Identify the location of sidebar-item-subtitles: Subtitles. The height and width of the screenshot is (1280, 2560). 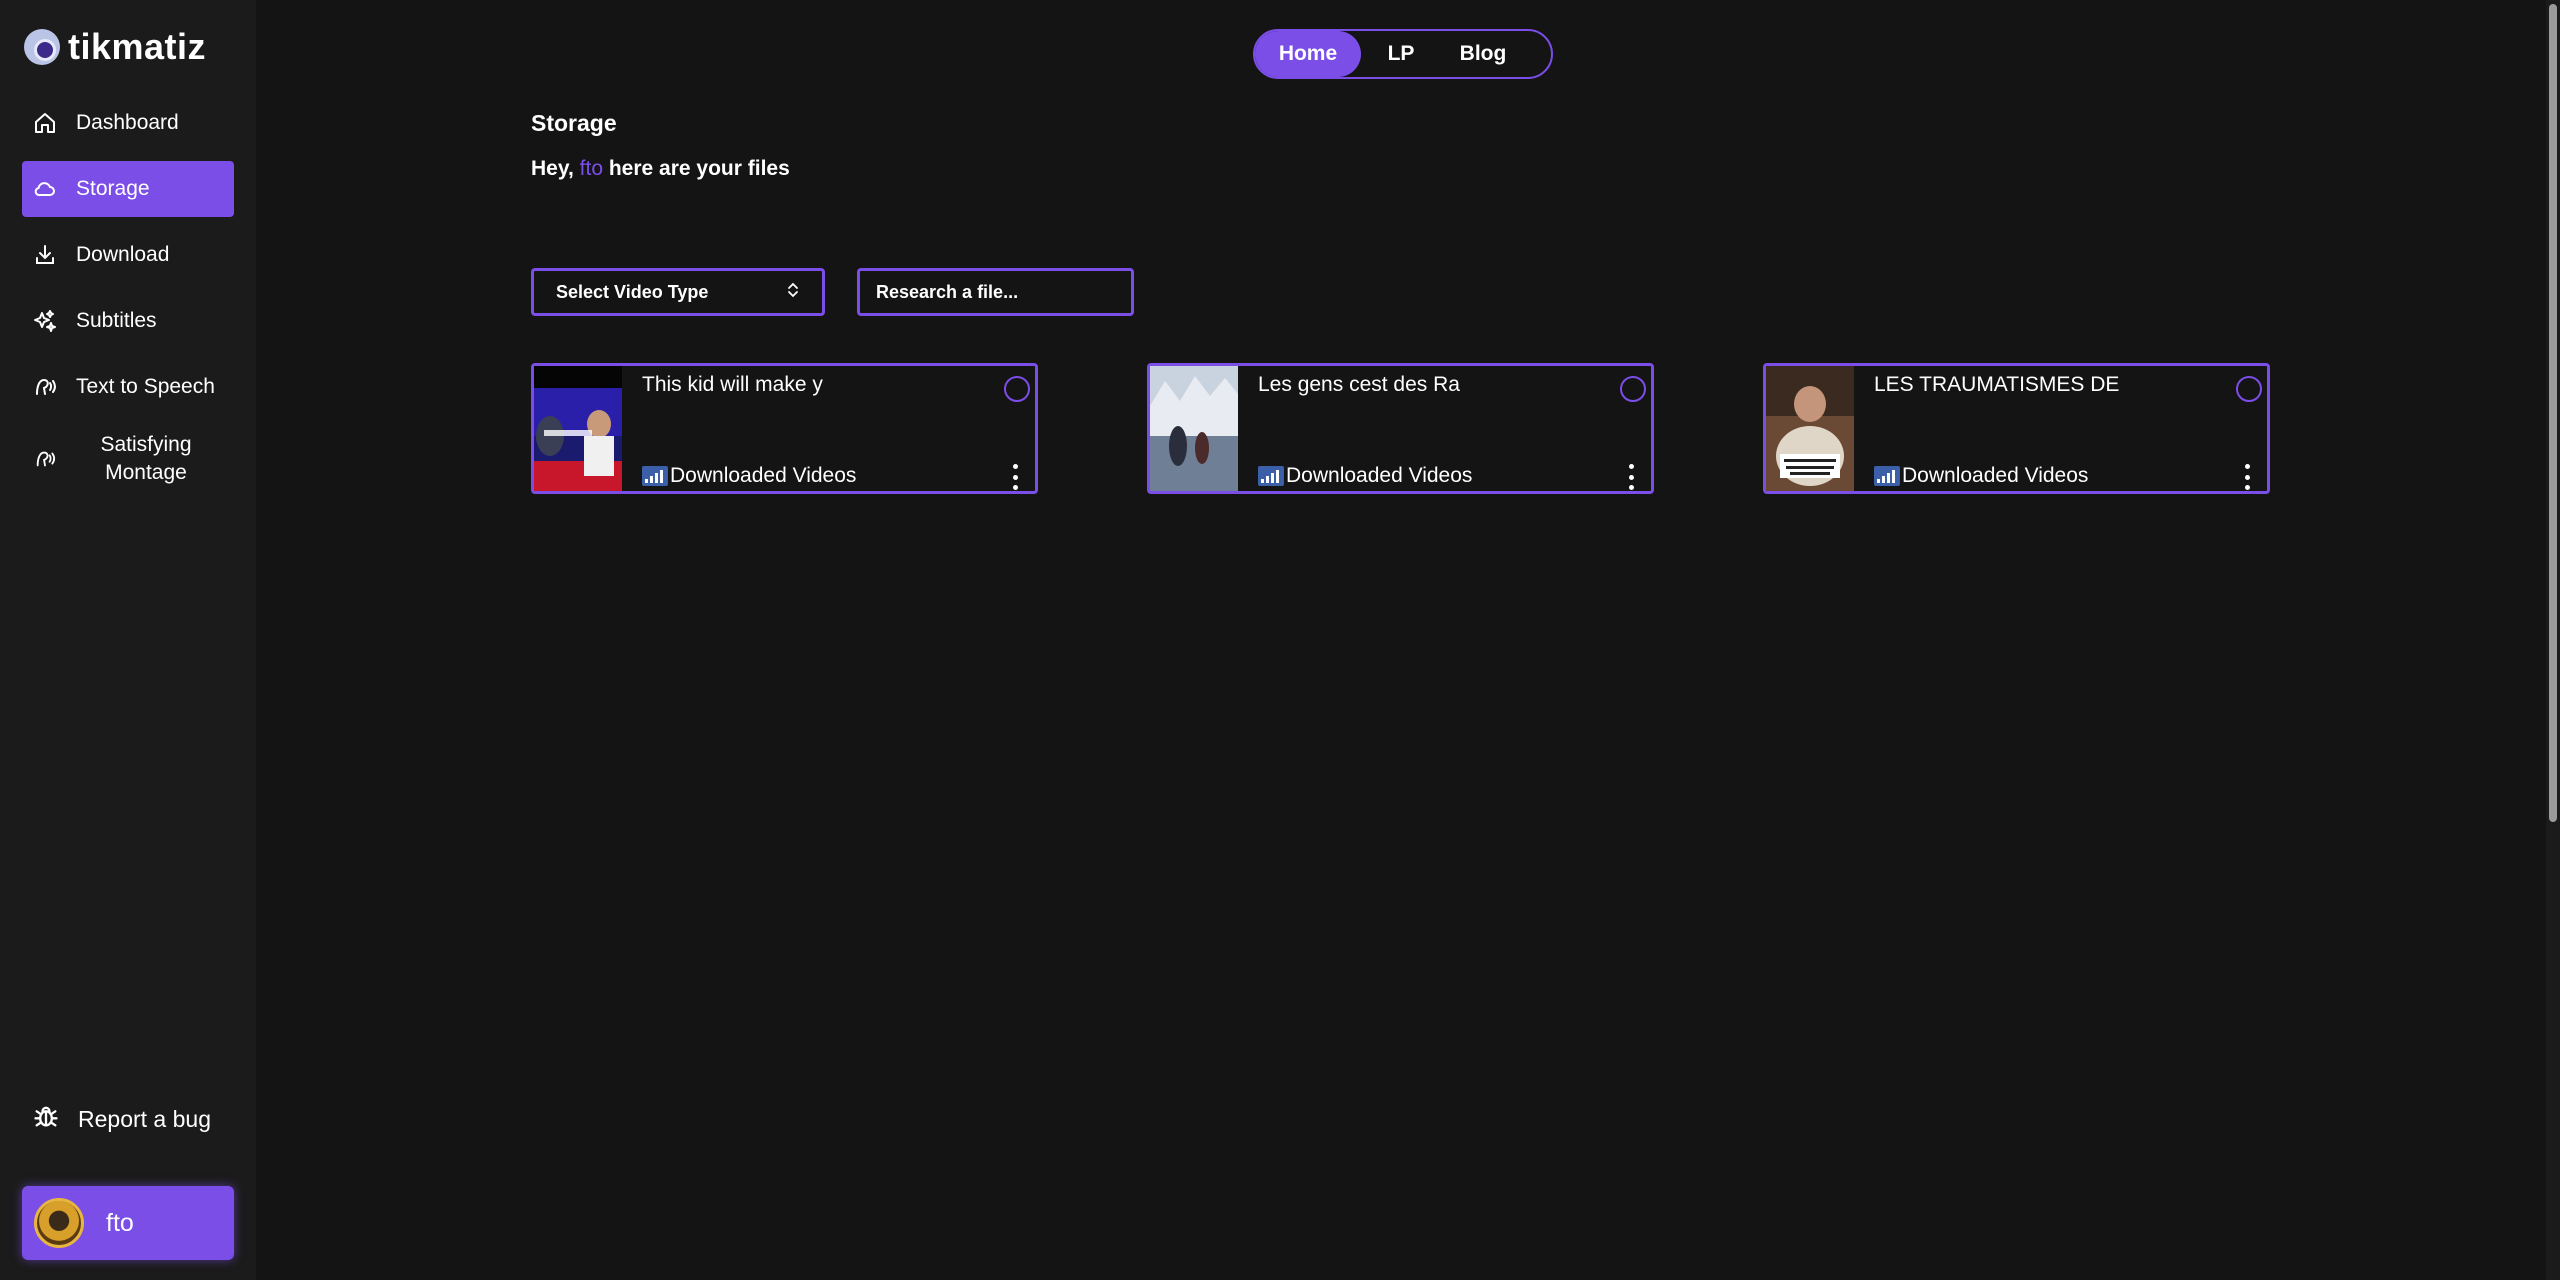
(128, 321).